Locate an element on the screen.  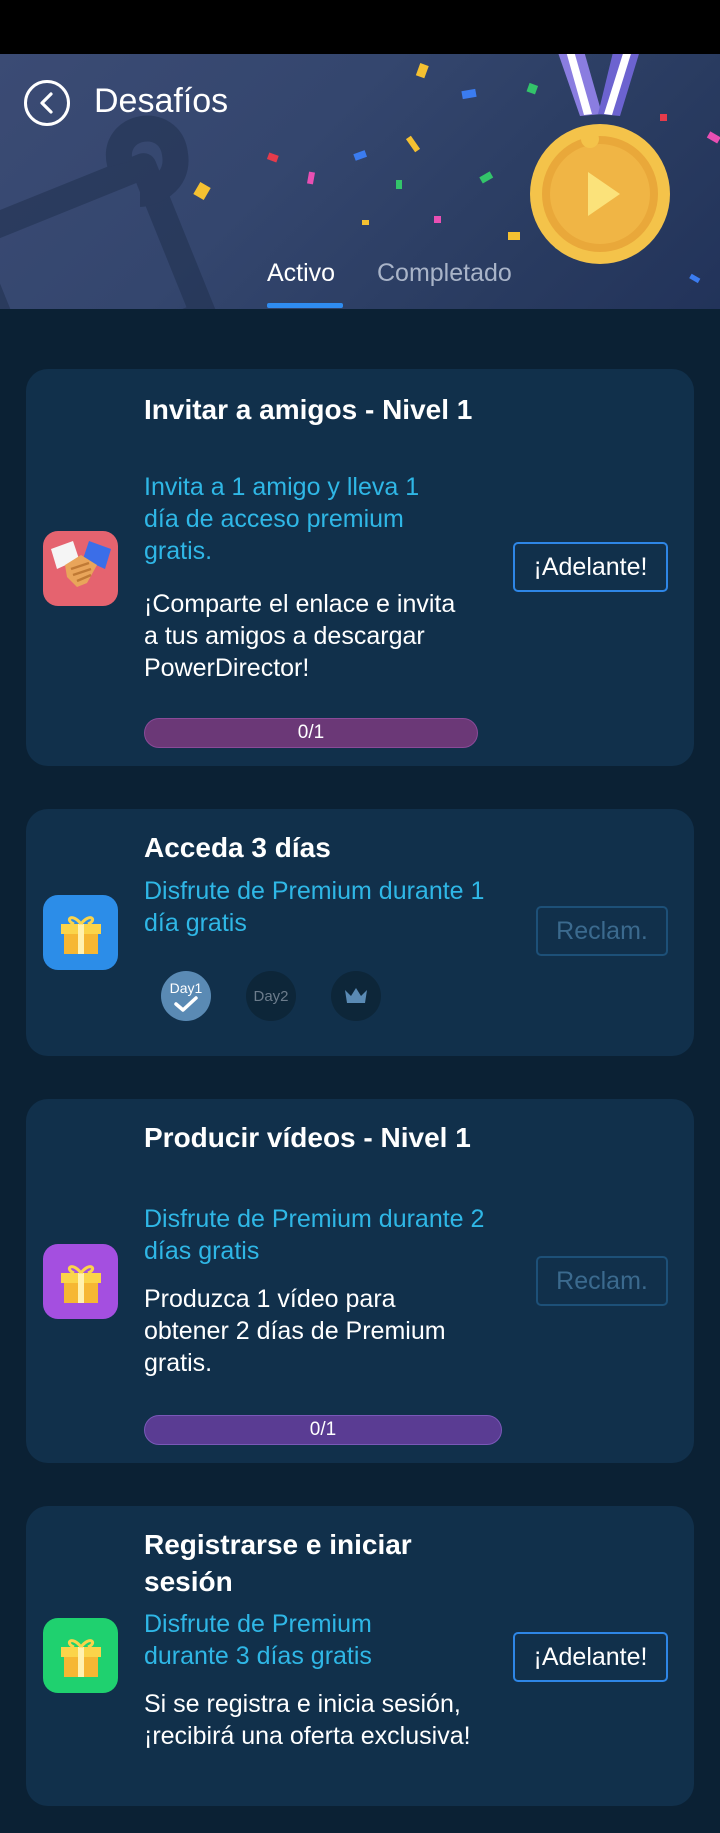
challenge-title: Acceda 3 días is located at coordinates (237, 847).